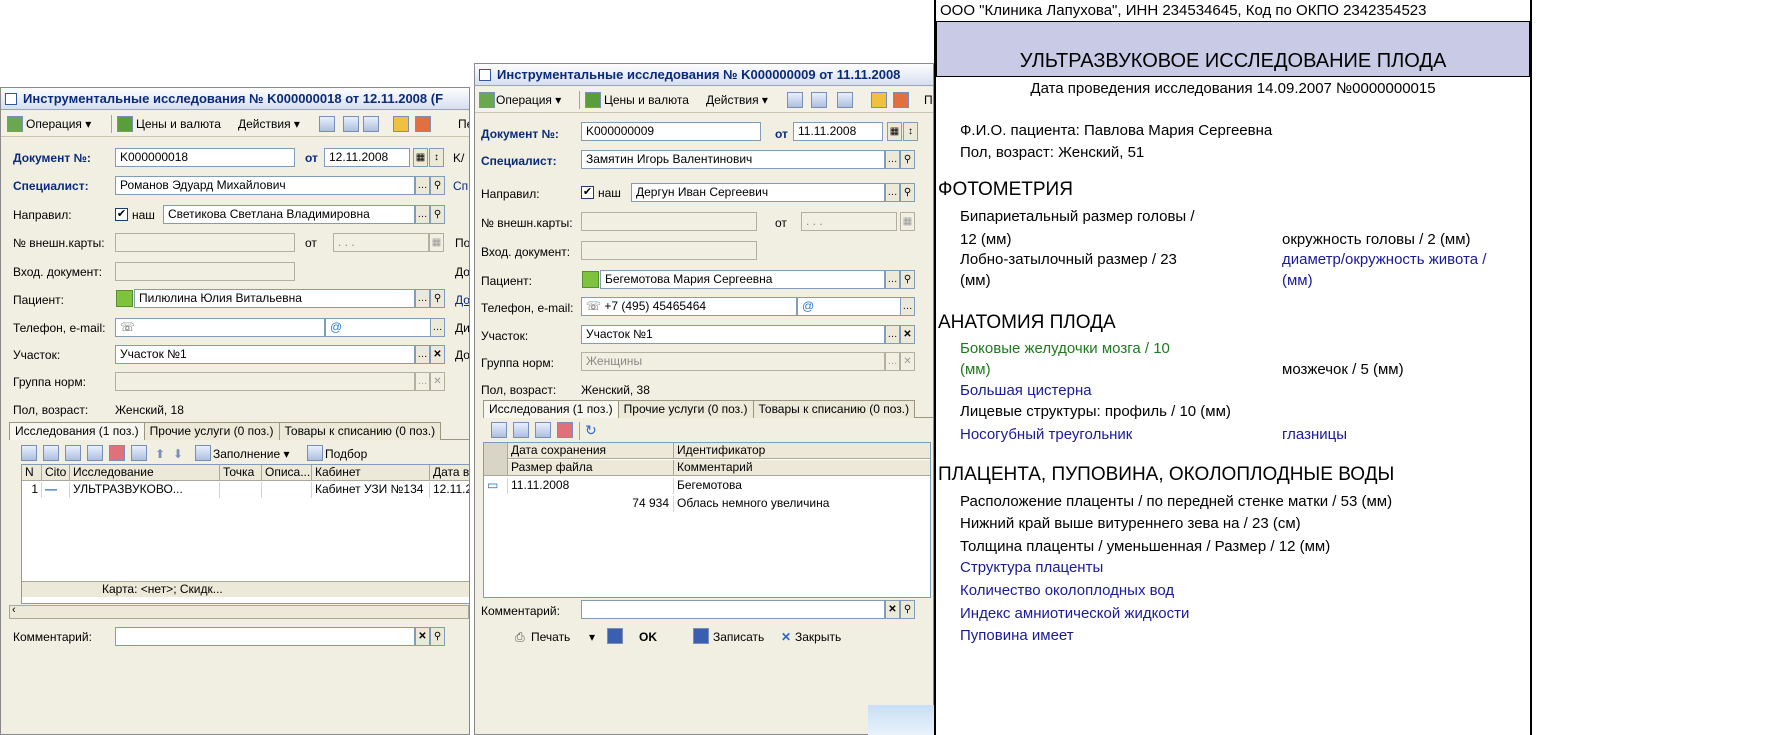  What do you see at coordinates (241, 473) in the screenshot?
I see `grid-header: Точка` at bounding box center [241, 473].